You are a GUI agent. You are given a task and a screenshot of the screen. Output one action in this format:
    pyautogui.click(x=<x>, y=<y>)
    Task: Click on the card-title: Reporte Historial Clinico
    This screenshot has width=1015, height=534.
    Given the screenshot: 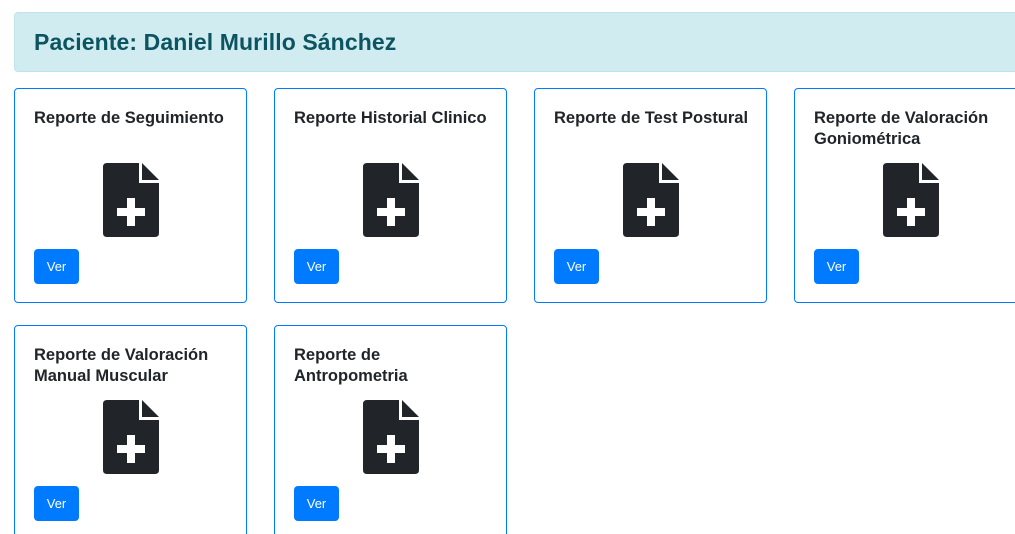 What is the action you would take?
    pyautogui.click(x=390, y=118)
    